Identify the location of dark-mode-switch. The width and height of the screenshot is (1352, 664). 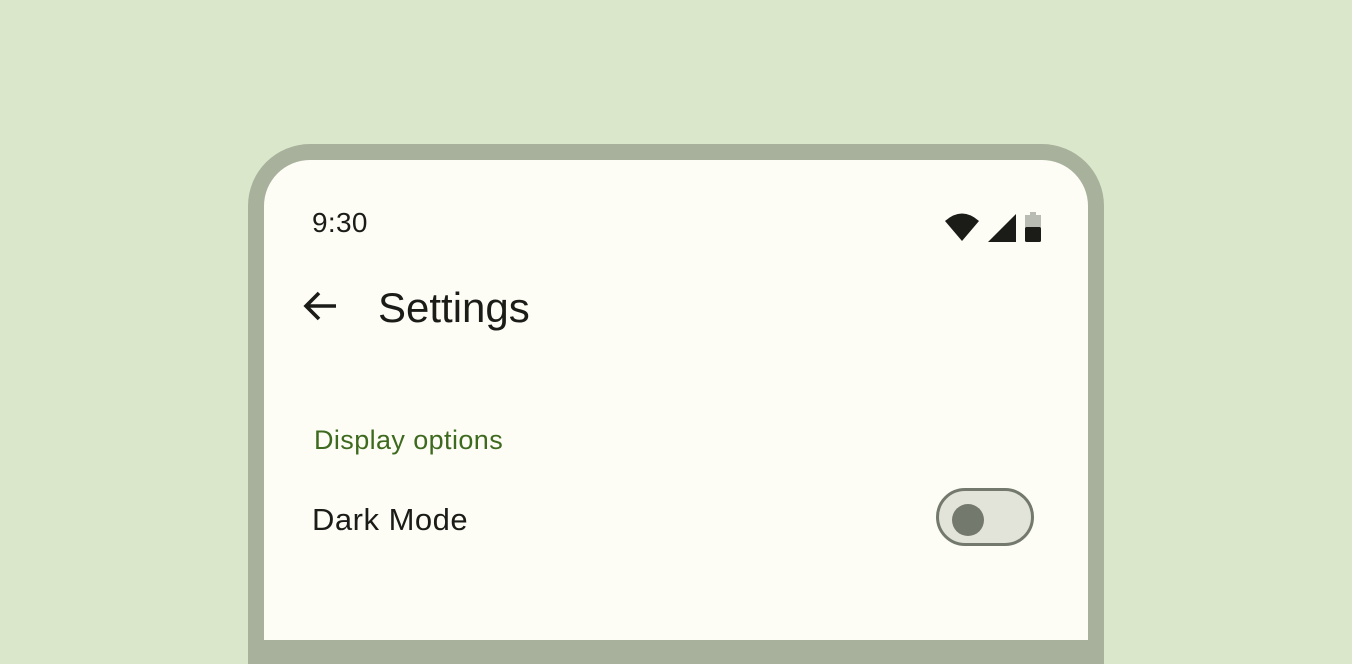
(985, 517).